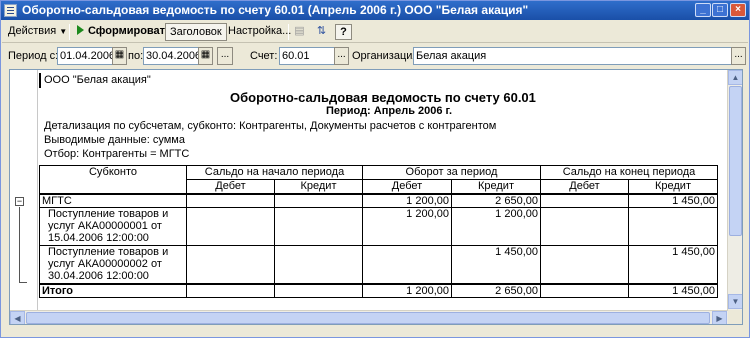 This screenshot has height=338, width=750. Describe the element at coordinates (307, 56) in the screenshot. I see `account-field: 60.01` at that location.